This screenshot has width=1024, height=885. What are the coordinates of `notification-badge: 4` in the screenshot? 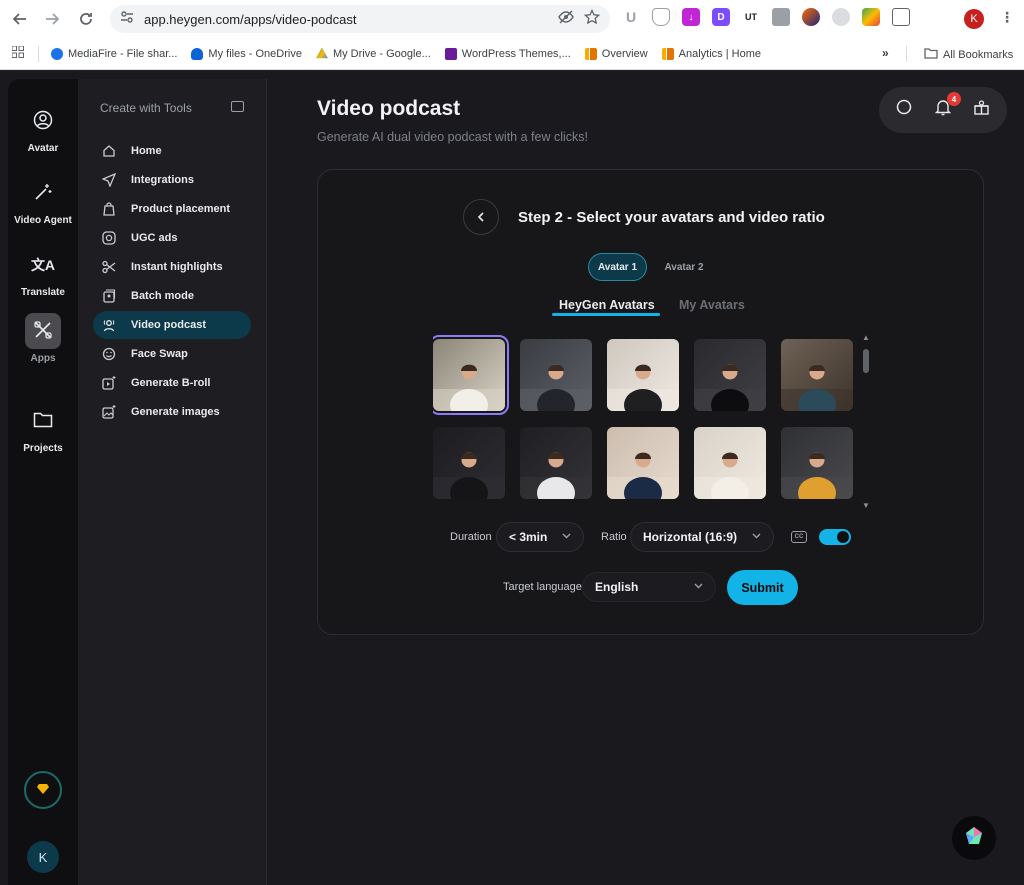 It's located at (953, 99).